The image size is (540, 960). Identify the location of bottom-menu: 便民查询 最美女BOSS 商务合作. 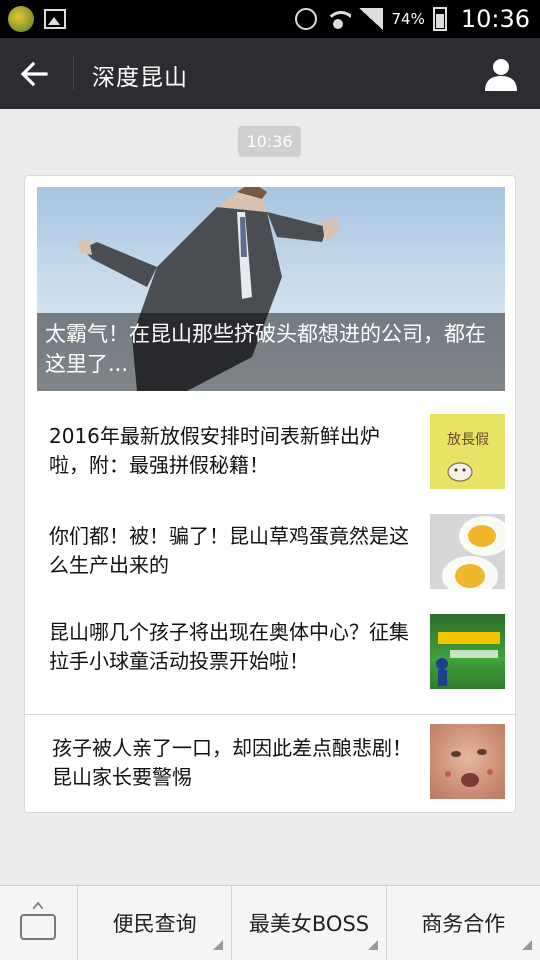
(270, 922).